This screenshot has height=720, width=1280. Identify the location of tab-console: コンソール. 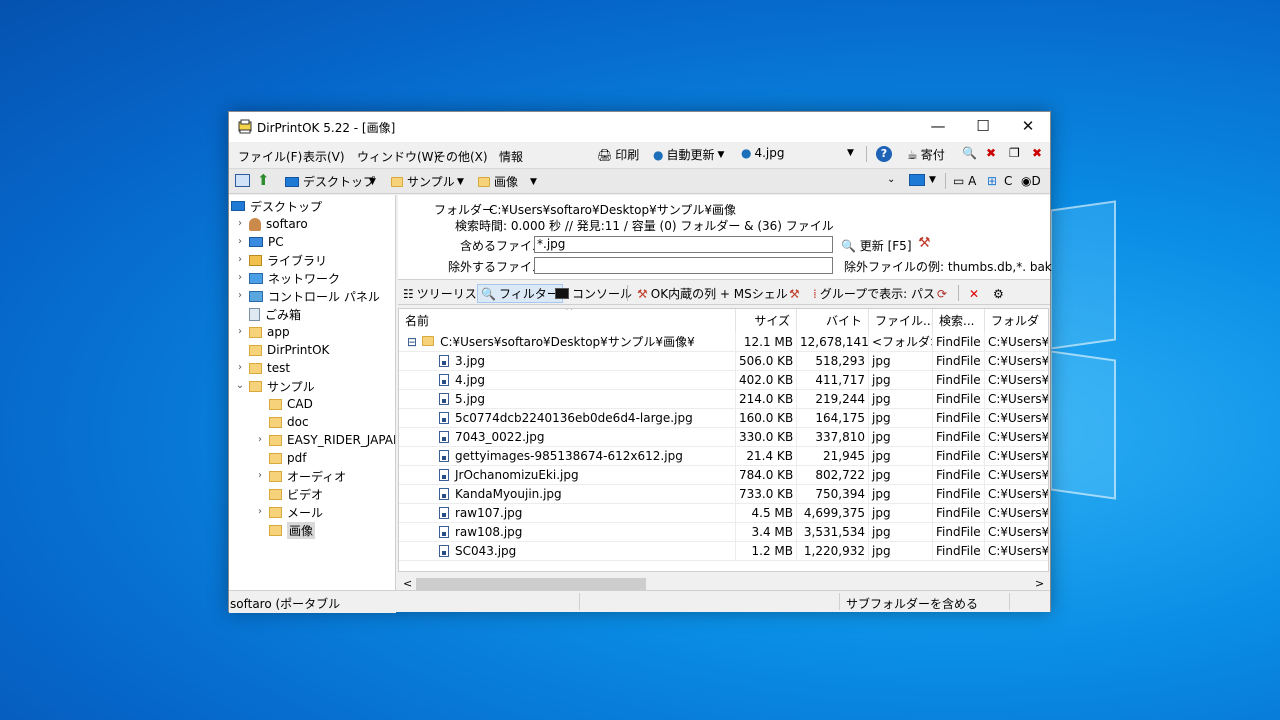
(593, 293).